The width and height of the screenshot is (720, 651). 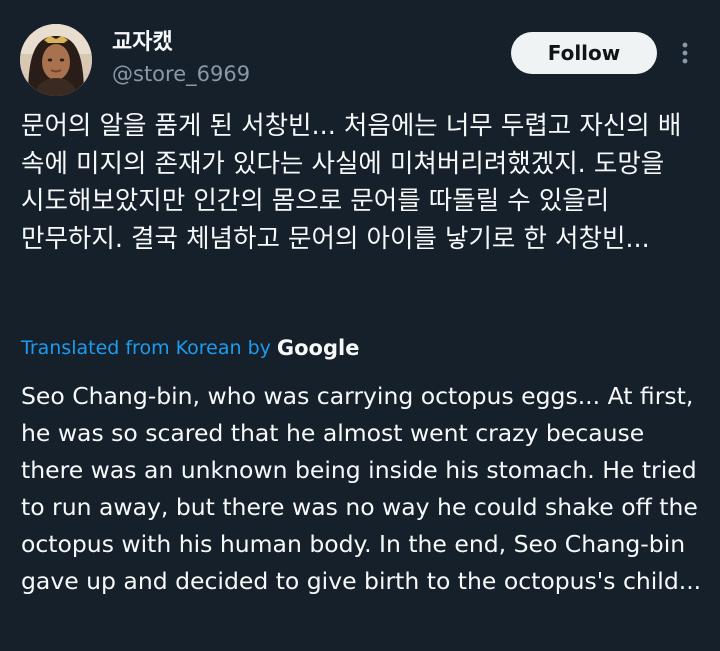 What do you see at coordinates (584, 53) in the screenshot?
I see `follow-button: Follow` at bounding box center [584, 53].